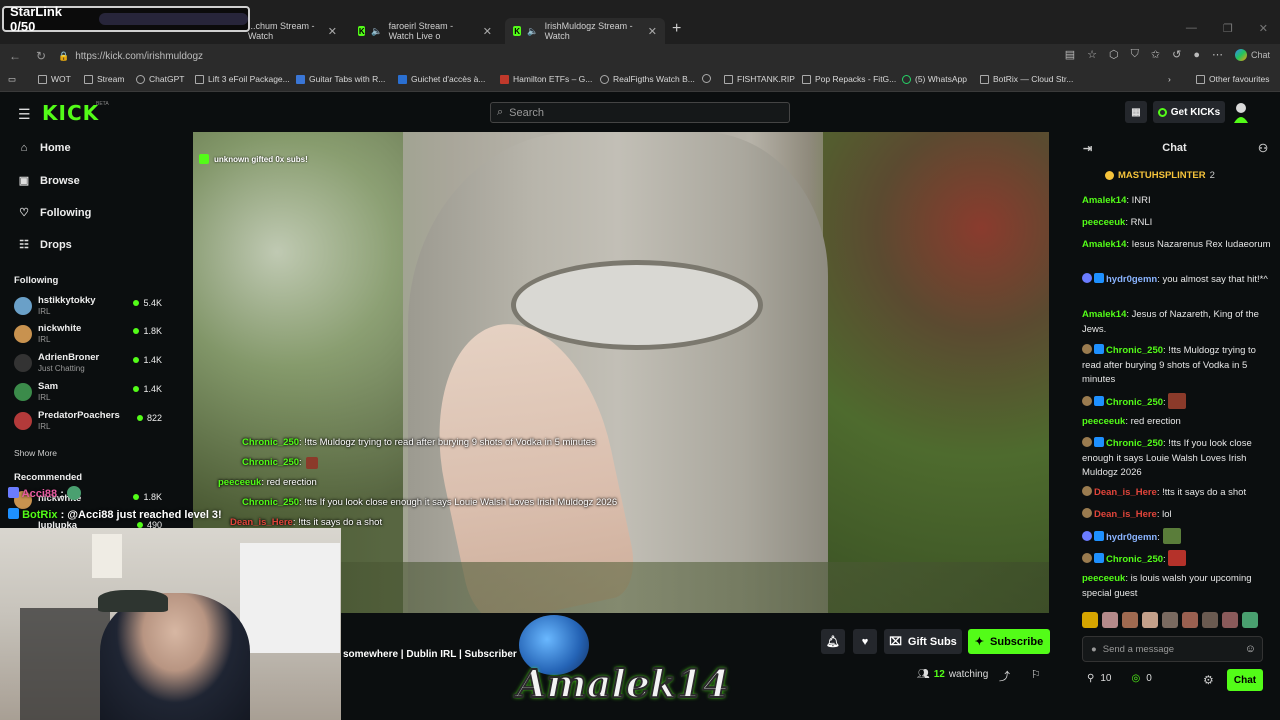 The height and width of the screenshot is (720, 1280). I want to click on reading-list-icon: ▭, so click(12, 79).